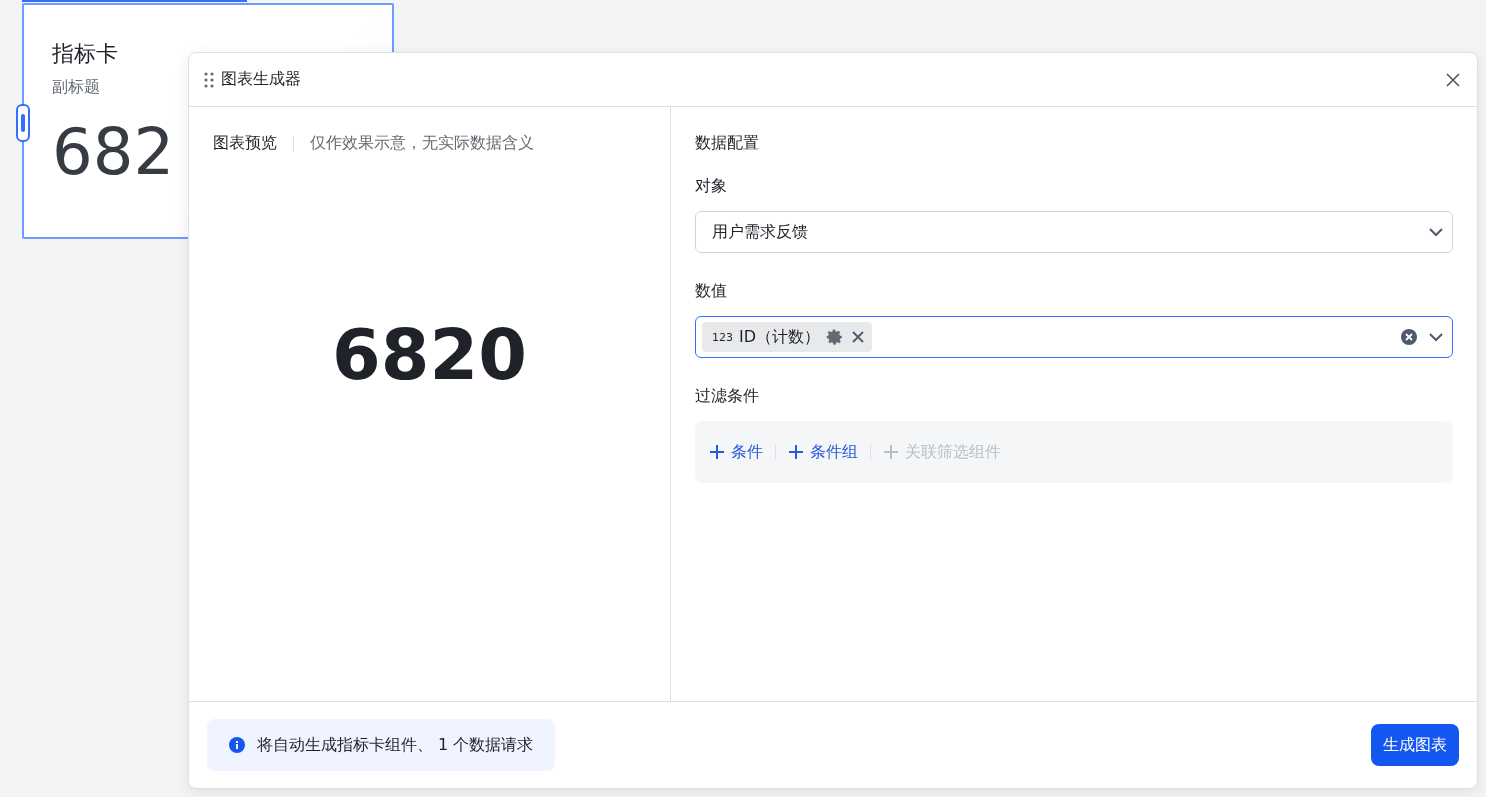  What do you see at coordinates (85, 54) in the screenshot?
I see `card-title: 指标卡` at bounding box center [85, 54].